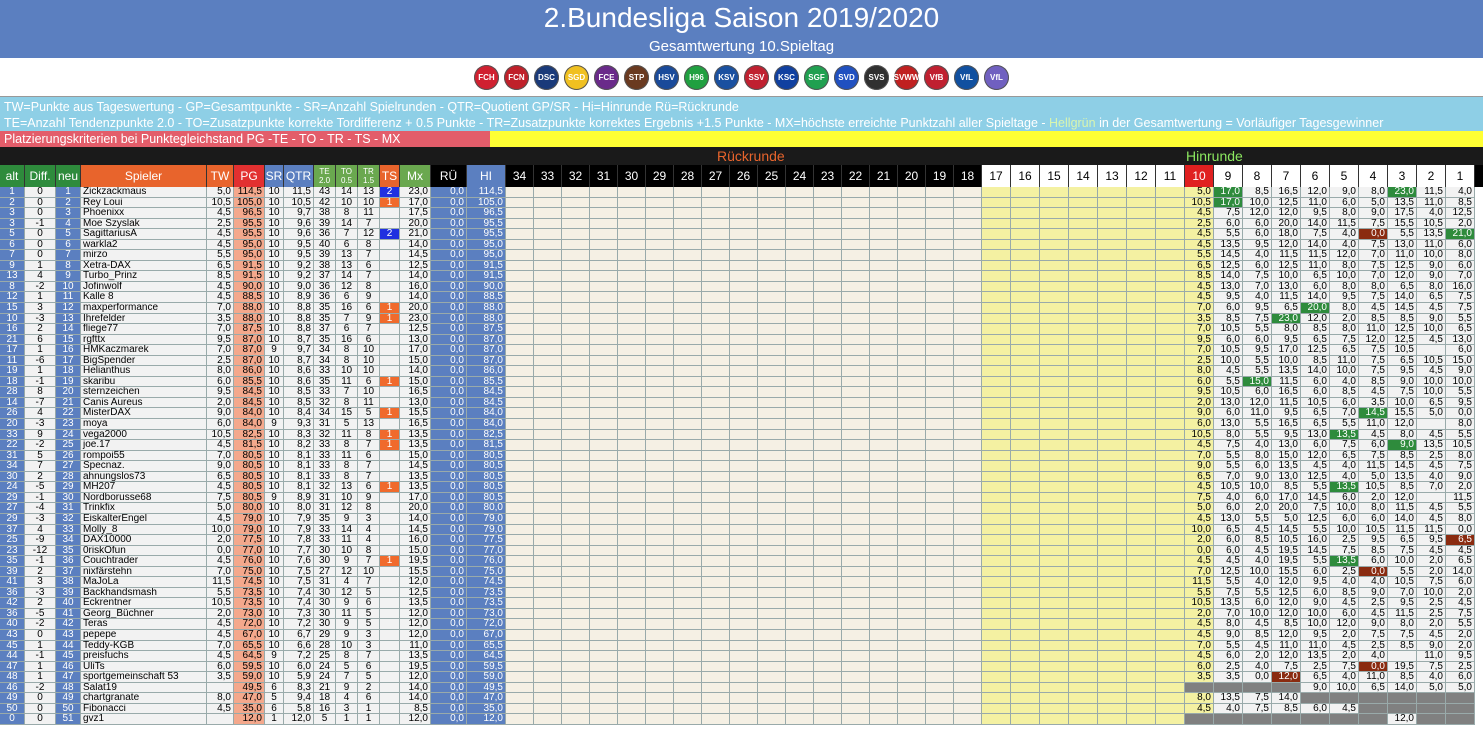 This screenshot has height=749, width=1483. What do you see at coordinates (40, 371) in the screenshot?
I see `cell-diff: 1` at bounding box center [40, 371].